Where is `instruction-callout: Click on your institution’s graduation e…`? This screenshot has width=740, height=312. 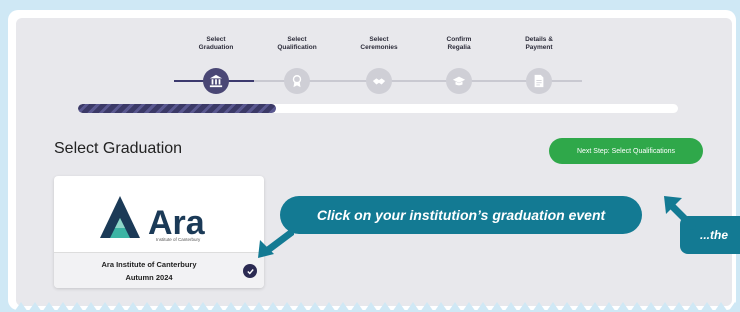 instruction-callout: Click on your institution’s graduation e… is located at coordinates (461, 215).